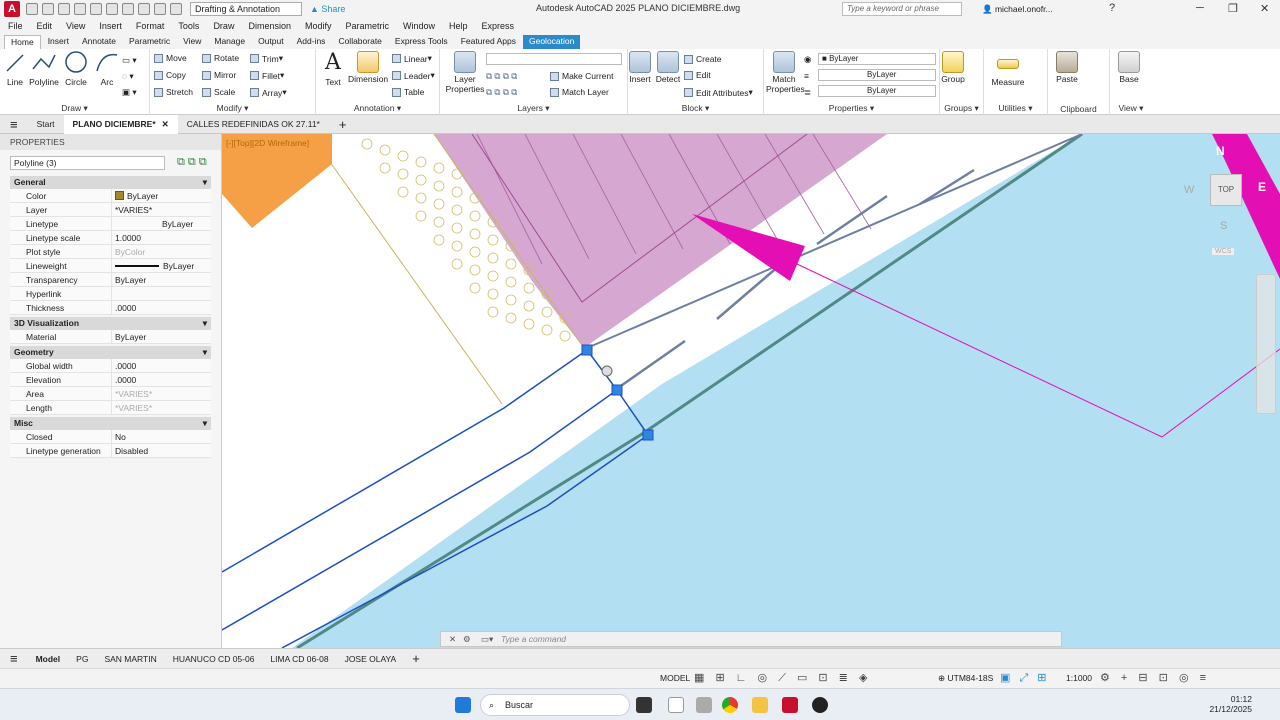 Image resolution: width=1280 pixels, height=720 pixels. I want to click on prop-row-color: Color ByLayer, so click(110, 196).